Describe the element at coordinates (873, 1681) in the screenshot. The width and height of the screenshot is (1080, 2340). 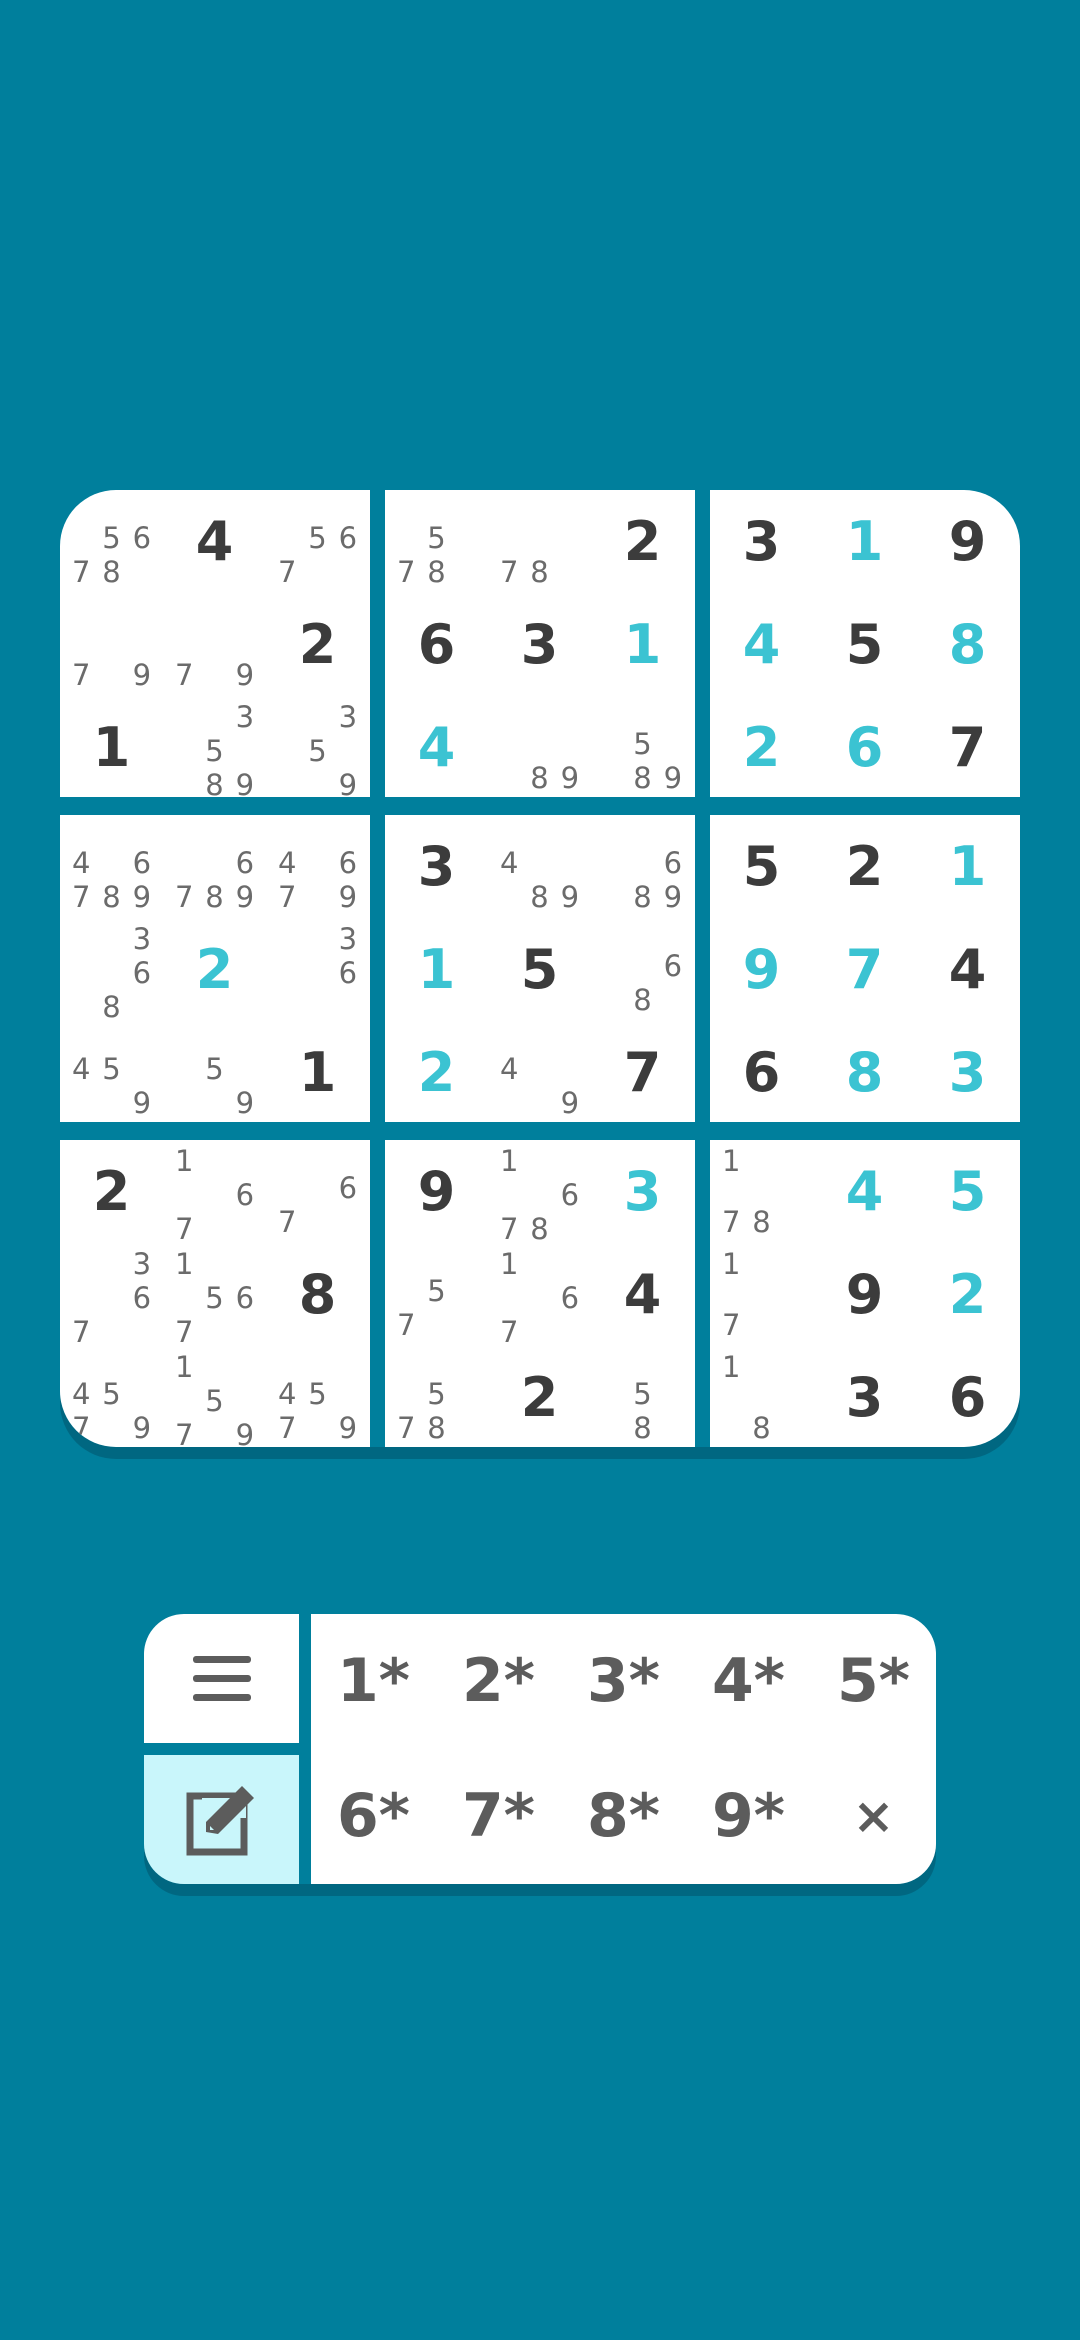
I see `number-key: 5*` at that location.